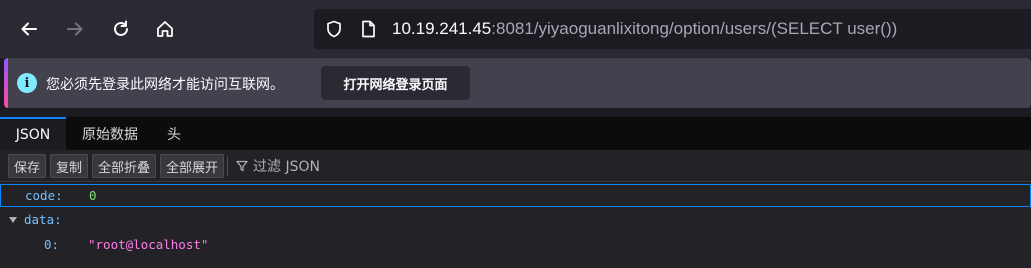 The image size is (1031, 268). I want to click on copy-button: 复制, so click(69, 166).